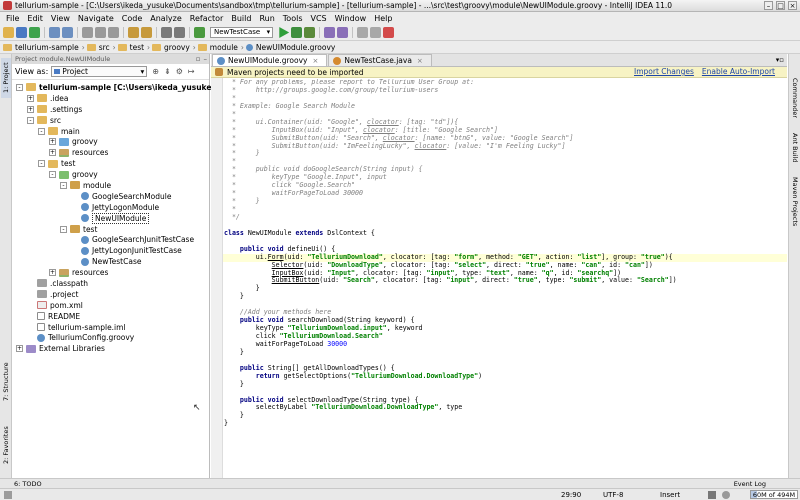 The height and width of the screenshot is (500, 800). What do you see at coordinates (132, 18) in the screenshot?
I see `menu-item-code: Code` at bounding box center [132, 18].